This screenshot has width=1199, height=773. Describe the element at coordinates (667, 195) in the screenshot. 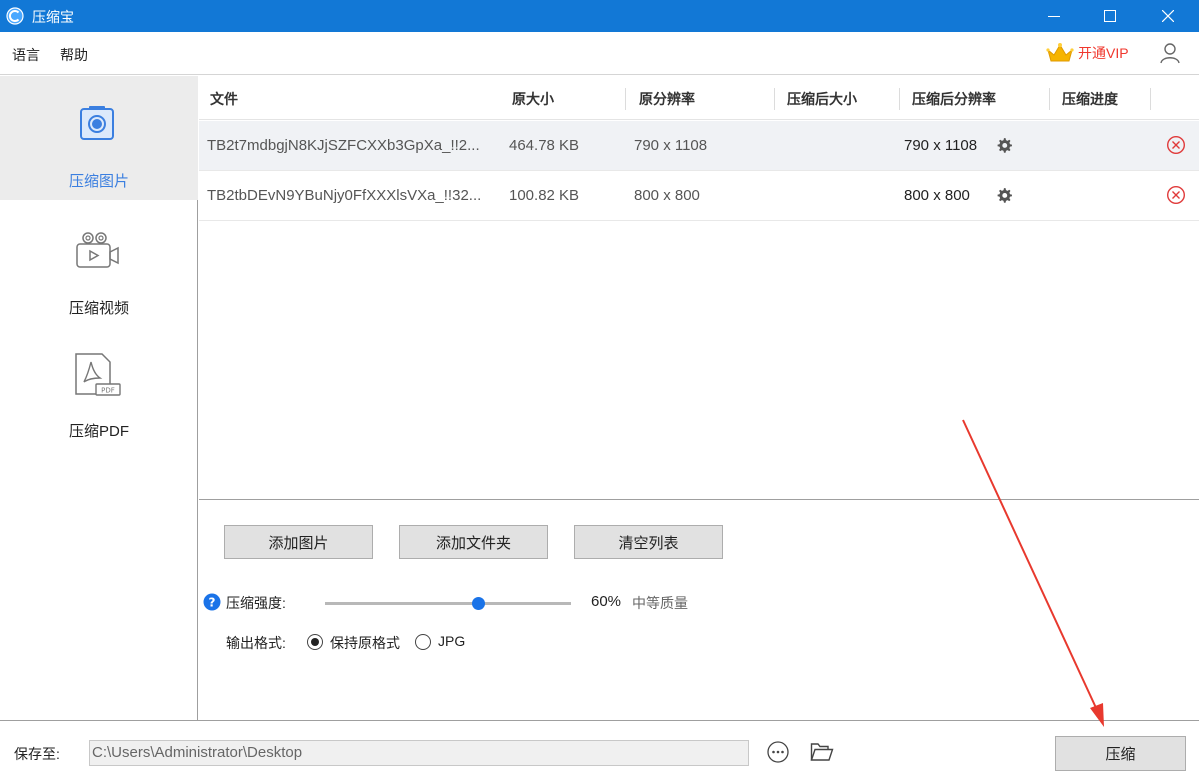

I see `original-resolution: 800 x 800` at that location.